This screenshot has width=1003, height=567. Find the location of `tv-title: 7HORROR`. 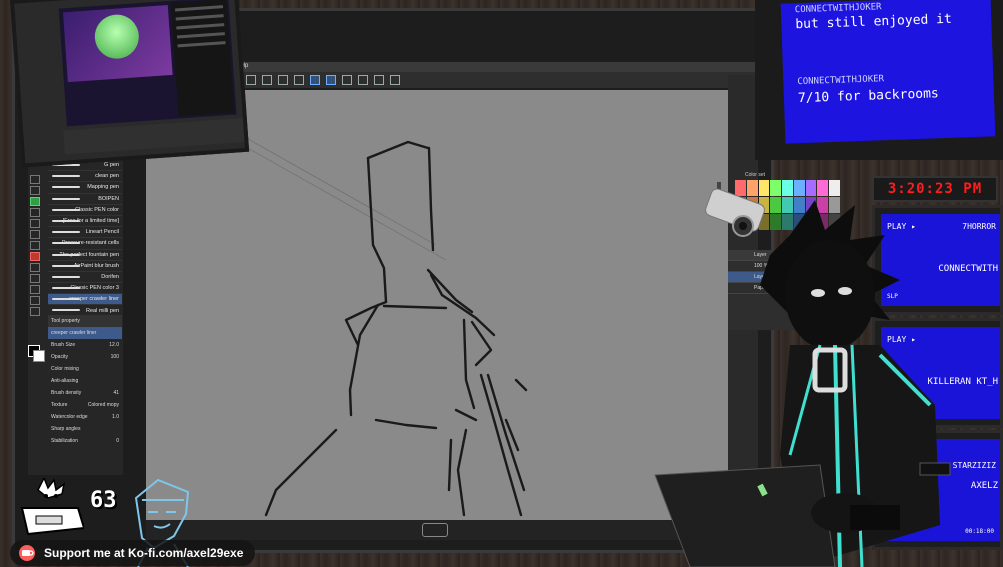

tv-title: 7HORROR is located at coordinates (979, 226).